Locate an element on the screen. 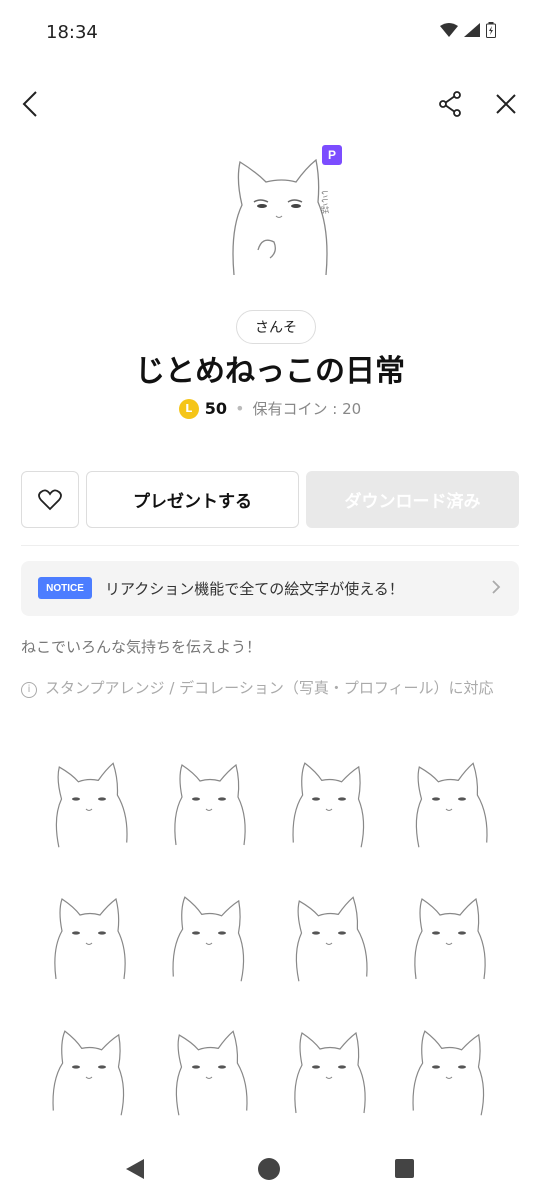  gift-button: プレゼントする is located at coordinates (192, 499).